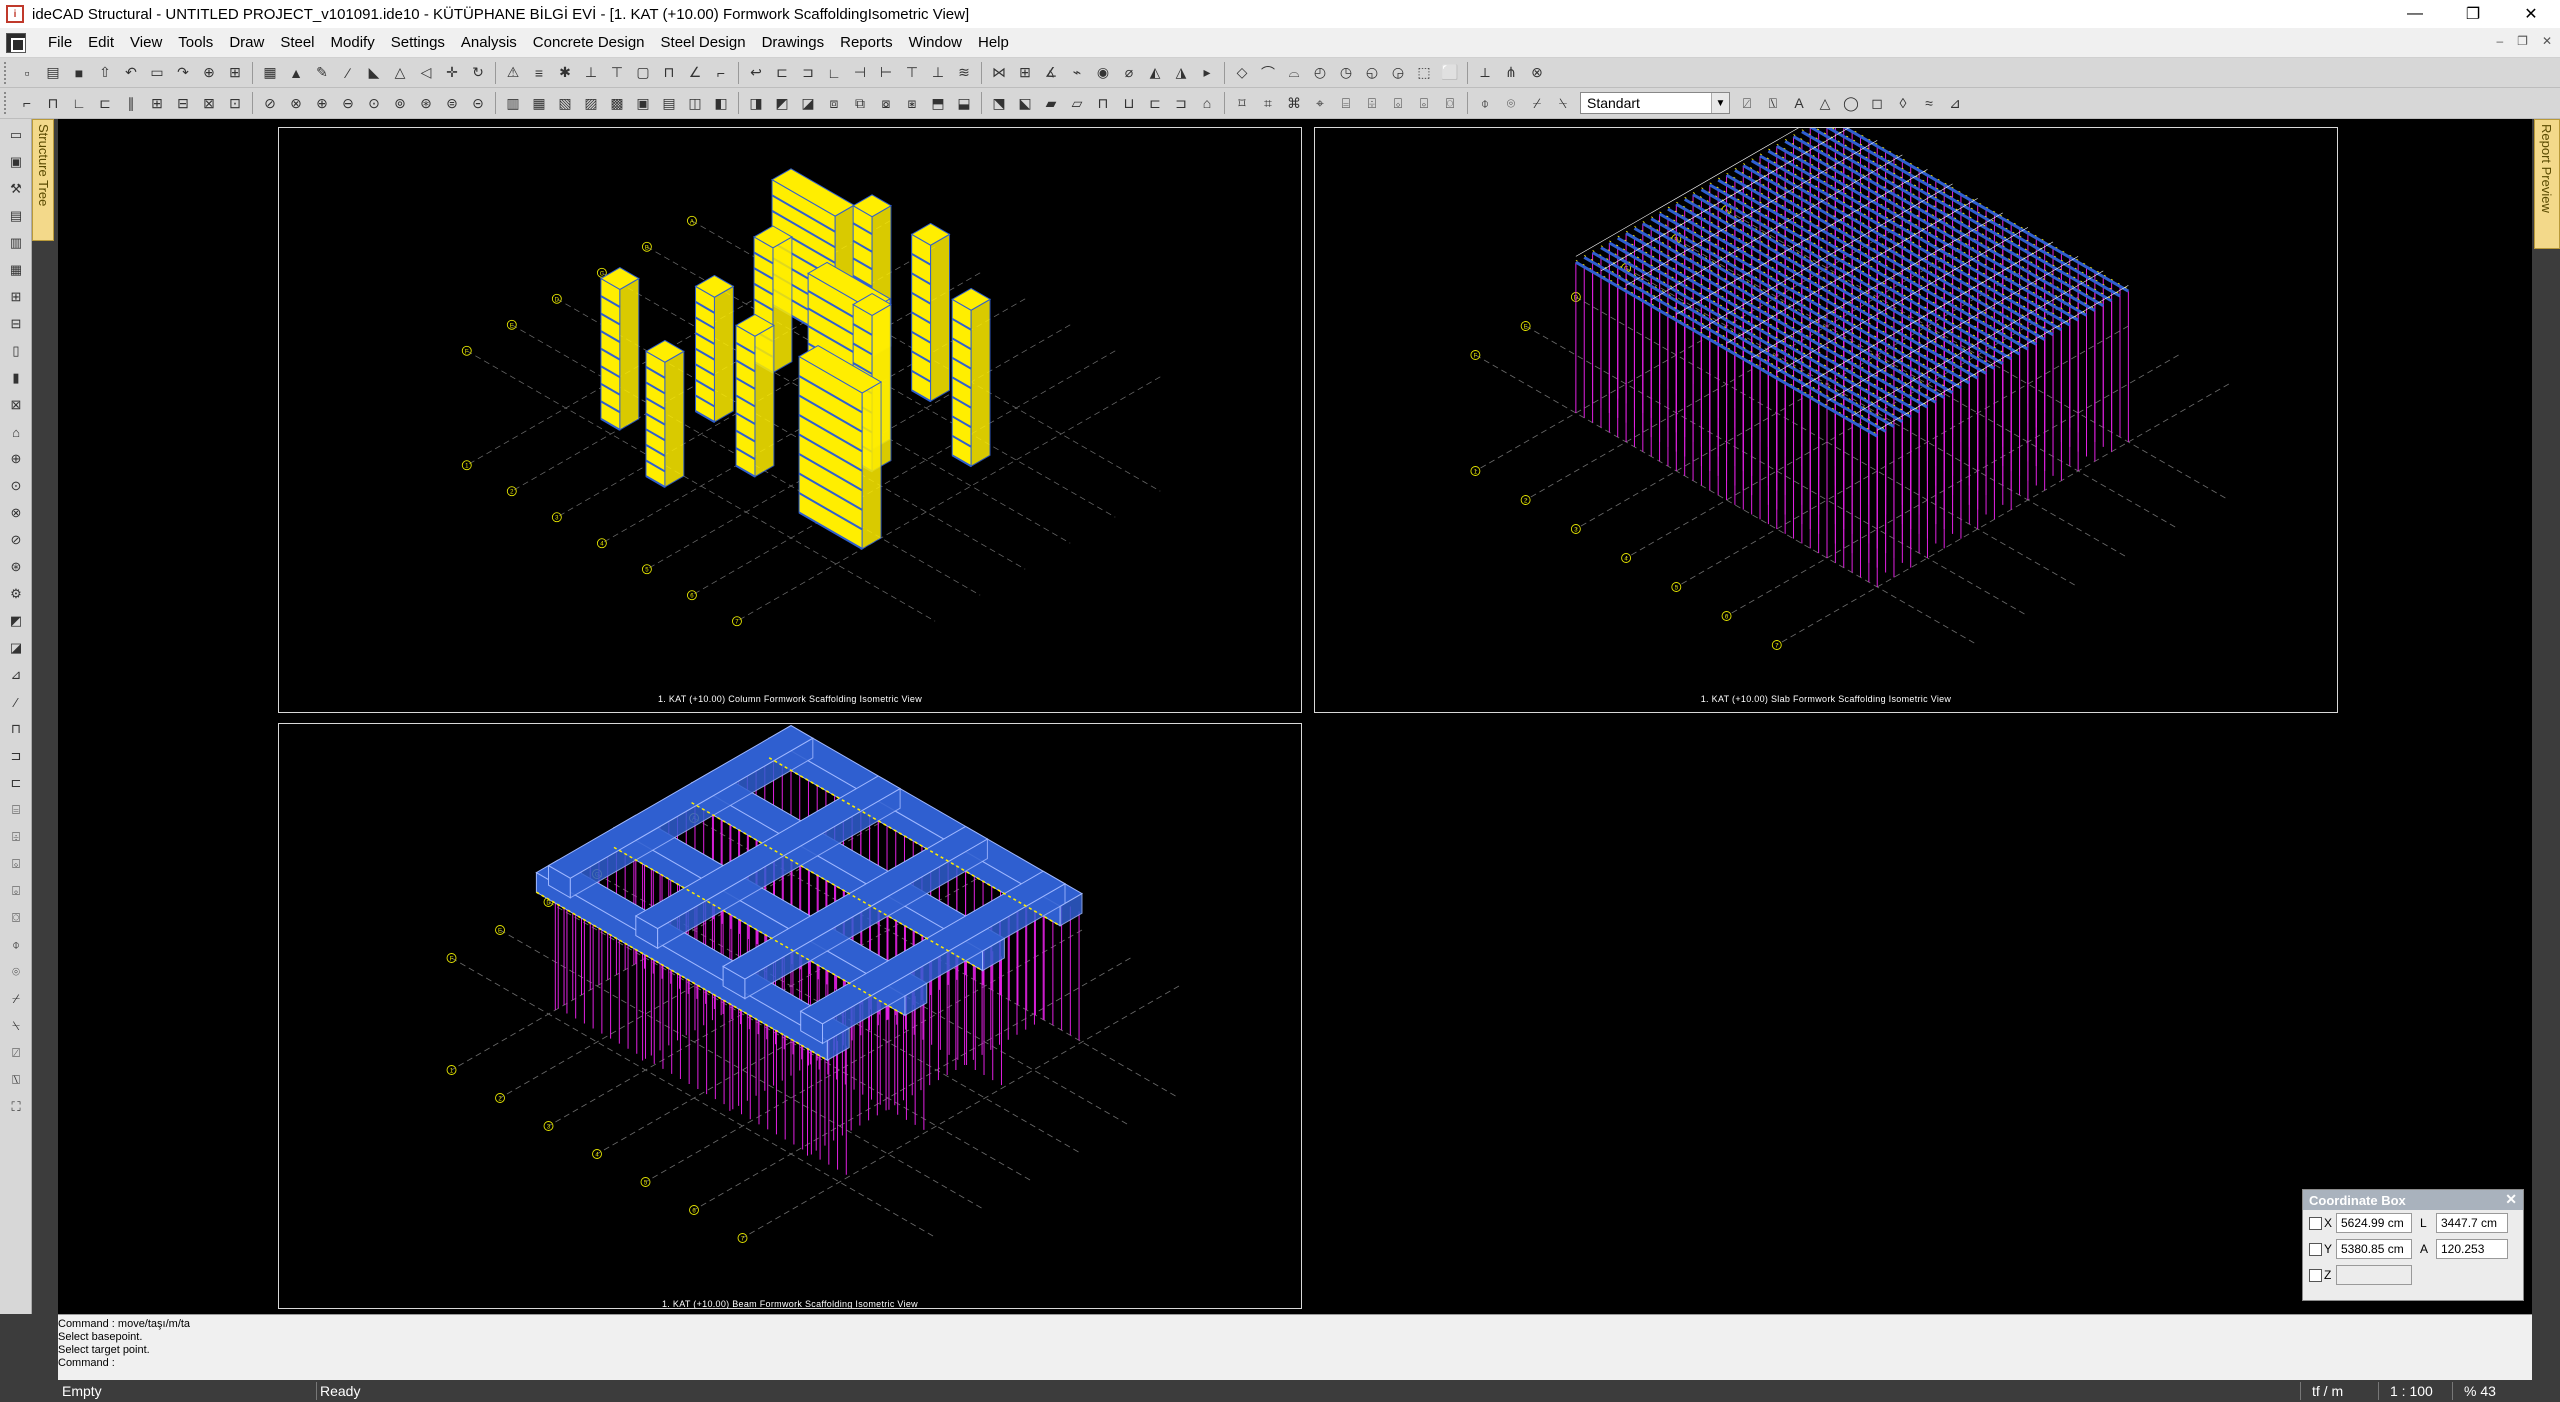 This screenshot has height=1402, width=2560. Describe the element at coordinates (2374, 1223) in the screenshot. I see `x-value-field: 5624.99 cm` at that location.